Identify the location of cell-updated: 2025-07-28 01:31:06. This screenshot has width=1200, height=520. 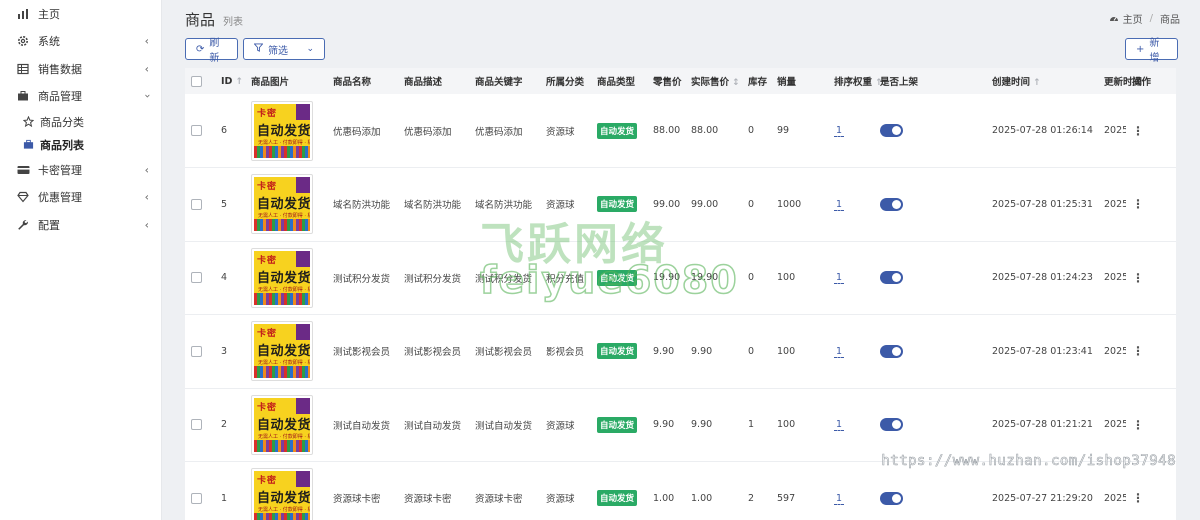
(1115, 498).